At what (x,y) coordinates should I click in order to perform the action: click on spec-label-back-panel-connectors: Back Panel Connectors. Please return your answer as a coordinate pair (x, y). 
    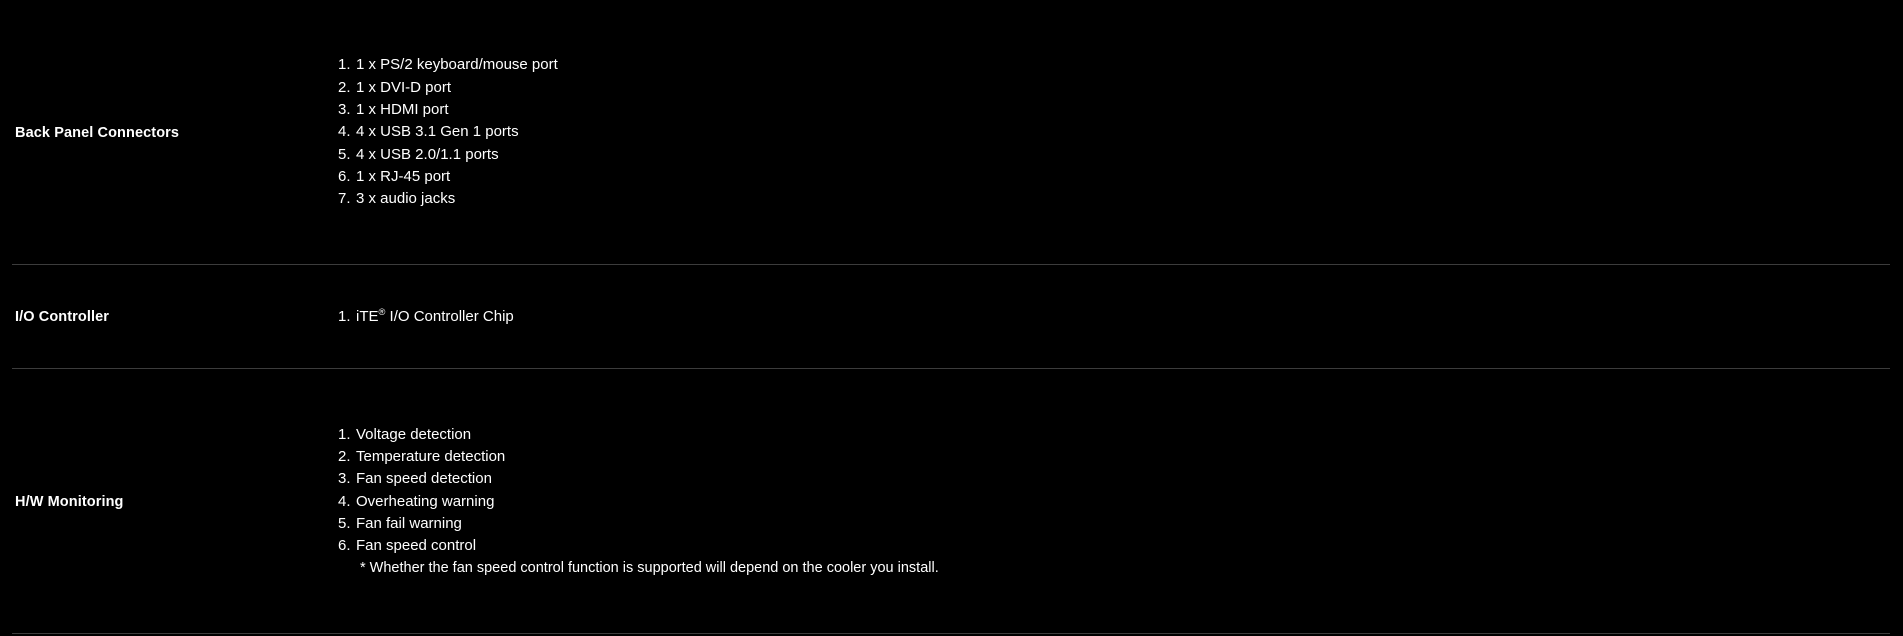
    Looking at the image, I should click on (97, 132).